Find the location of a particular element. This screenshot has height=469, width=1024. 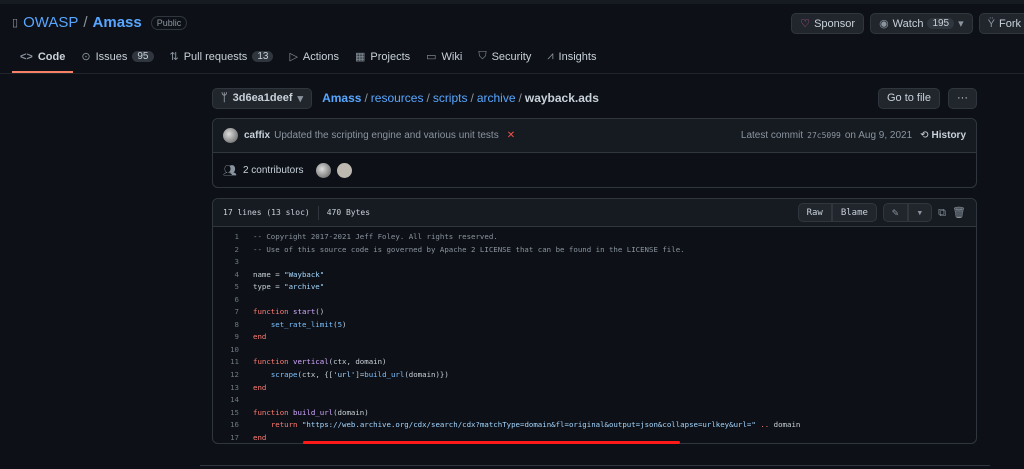

line-number: 5 is located at coordinates (233, 287).